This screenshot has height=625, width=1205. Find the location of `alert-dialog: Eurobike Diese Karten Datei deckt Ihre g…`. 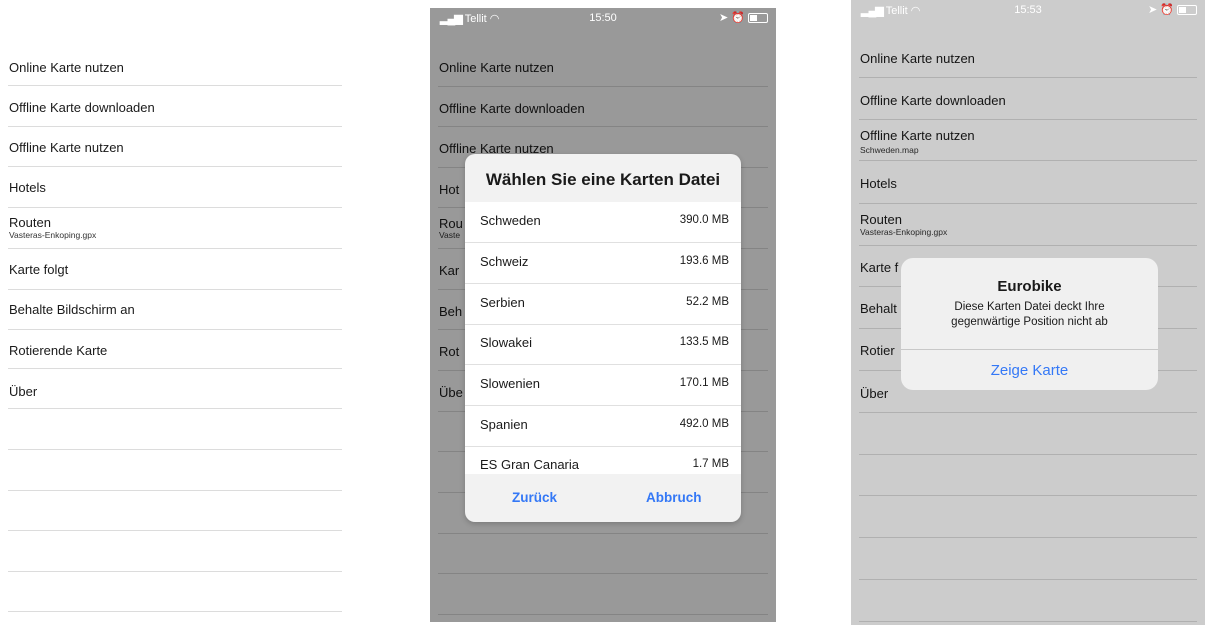

alert-dialog: Eurobike Diese Karten Datei deckt Ihre g… is located at coordinates (1029, 324).